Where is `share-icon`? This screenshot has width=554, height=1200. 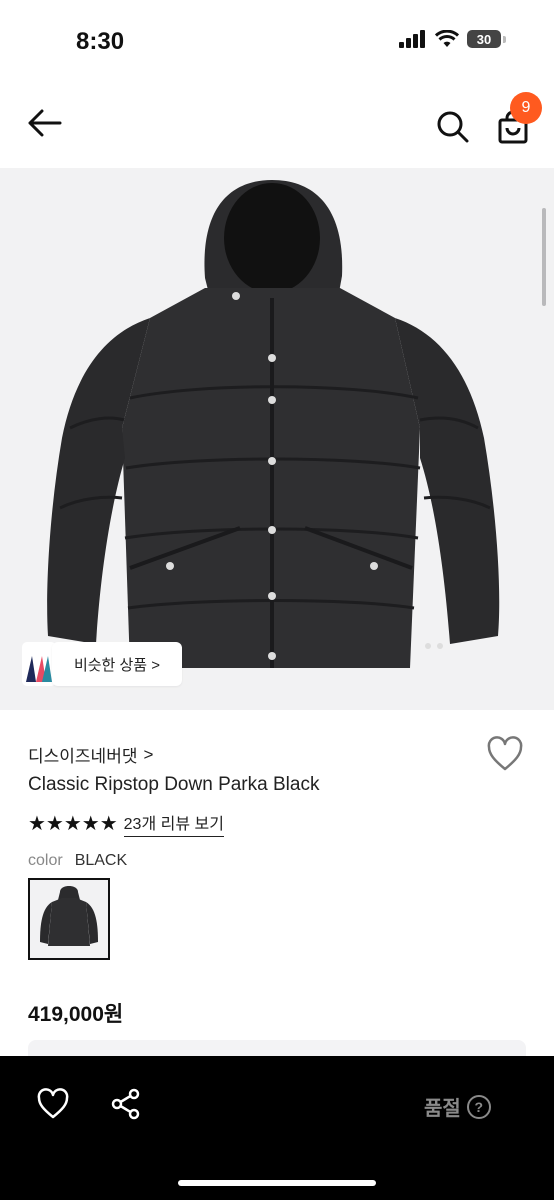 share-icon is located at coordinates (126, 1104).